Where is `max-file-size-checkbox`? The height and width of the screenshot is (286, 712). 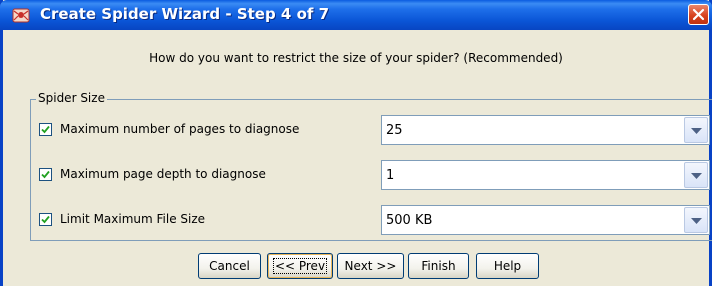
max-file-size-checkbox is located at coordinates (45, 219).